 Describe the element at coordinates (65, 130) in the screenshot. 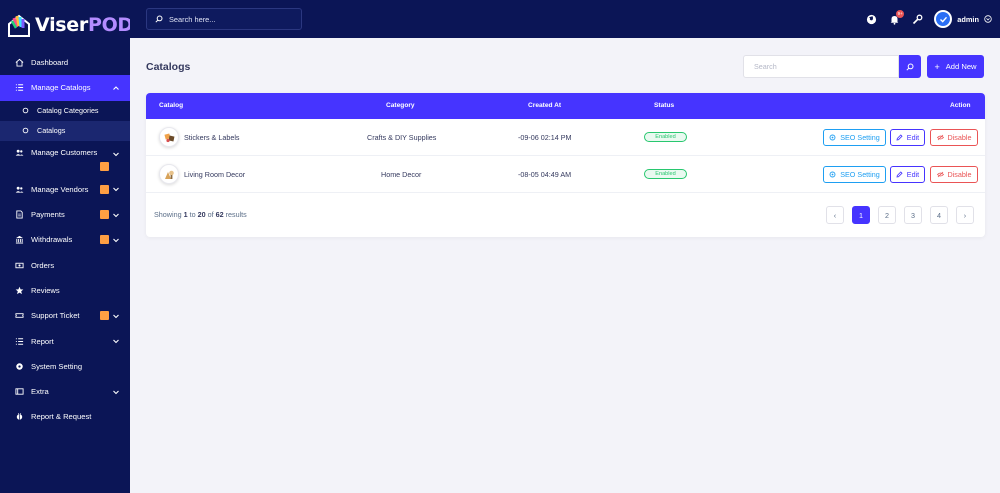

I see `sidebar-item-catalogs: Catalogs` at that location.